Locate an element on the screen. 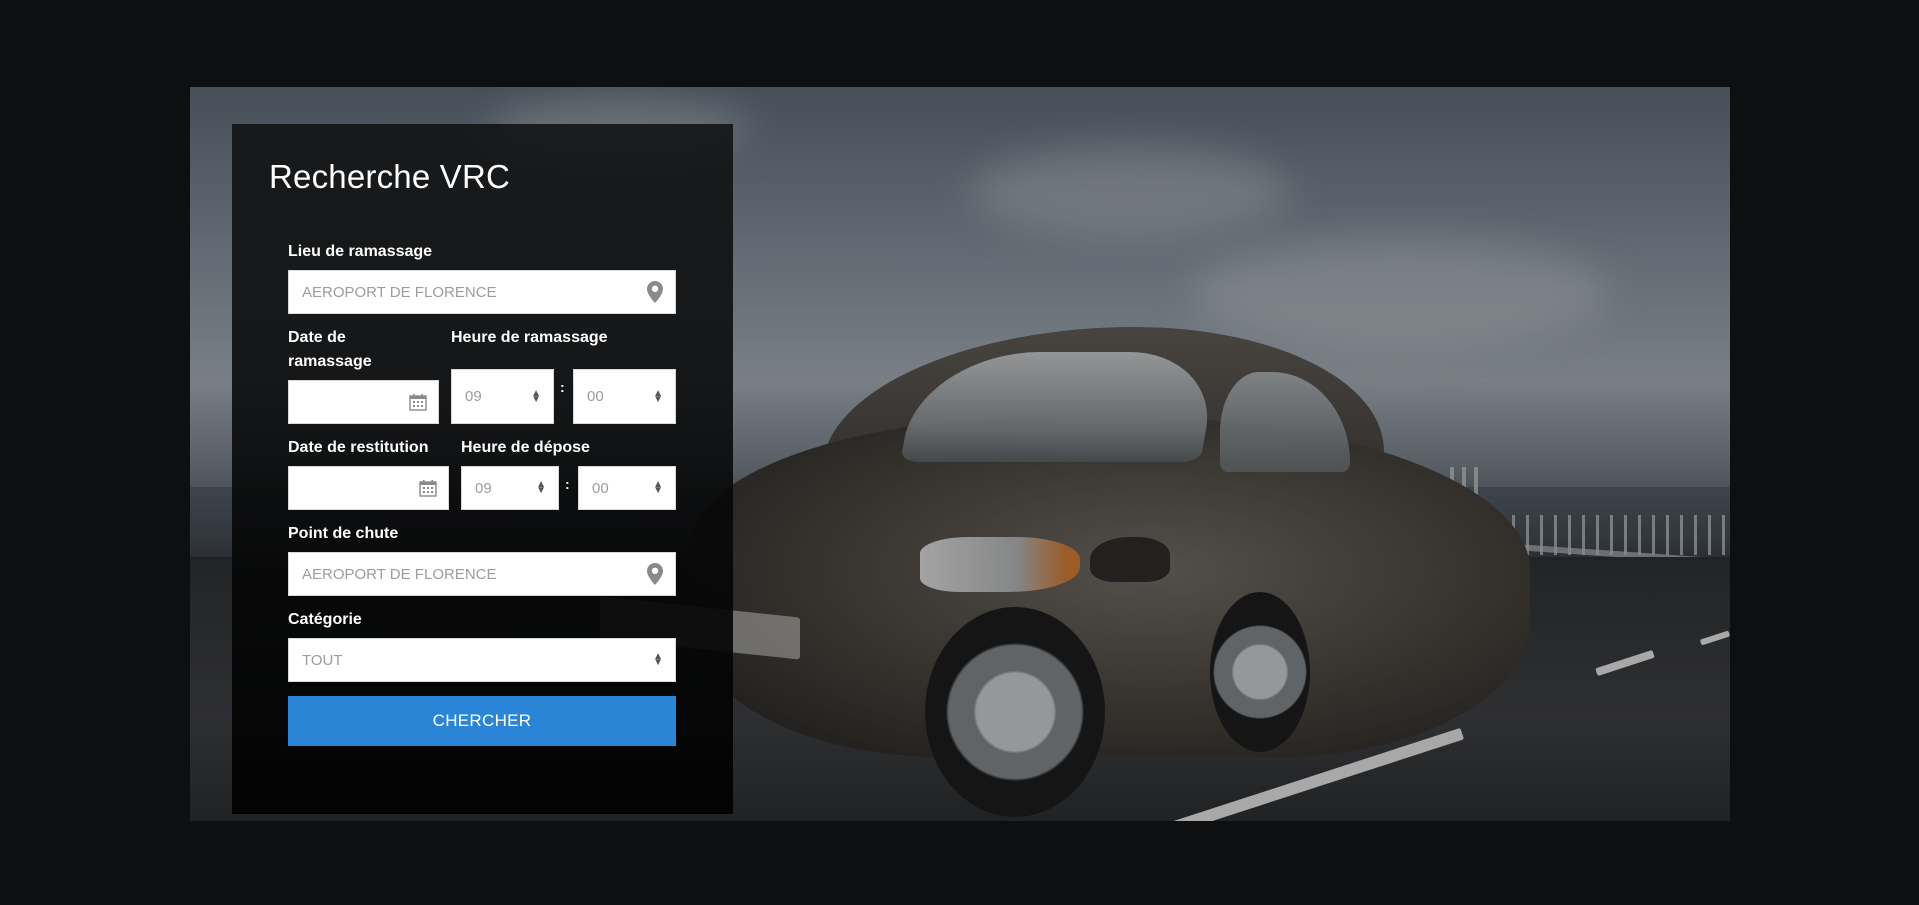 This screenshot has height=905, width=1919. pickup-hour-select: 09 ▲ ▼ is located at coordinates (502, 396).